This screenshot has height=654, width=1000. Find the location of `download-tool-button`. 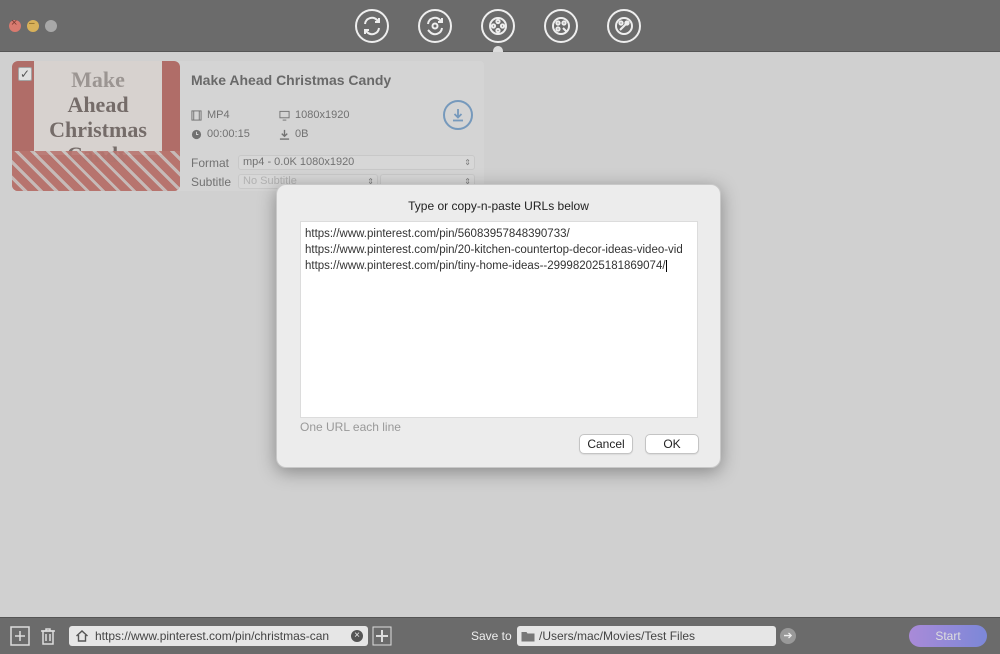

download-tool-button is located at coordinates (498, 26).